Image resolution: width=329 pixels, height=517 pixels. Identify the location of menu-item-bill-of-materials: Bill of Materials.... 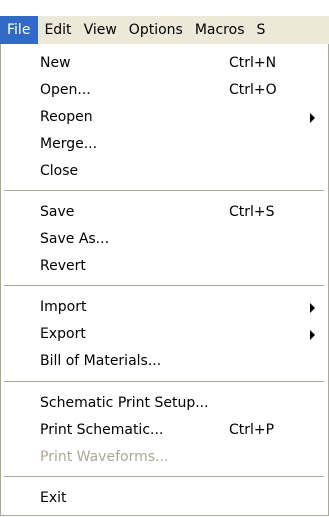
(164, 362).